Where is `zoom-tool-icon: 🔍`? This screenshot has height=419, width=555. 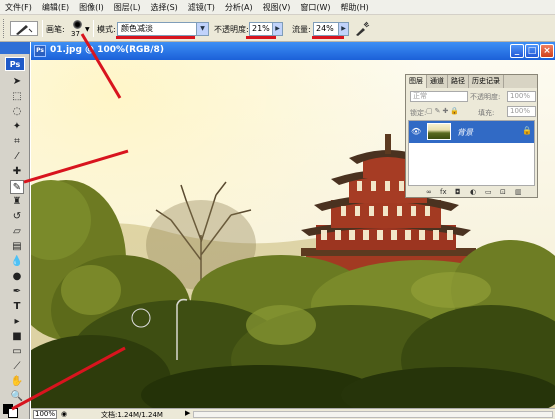 zoom-tool-icon: 🔍 is located at coordinates (17, 397).